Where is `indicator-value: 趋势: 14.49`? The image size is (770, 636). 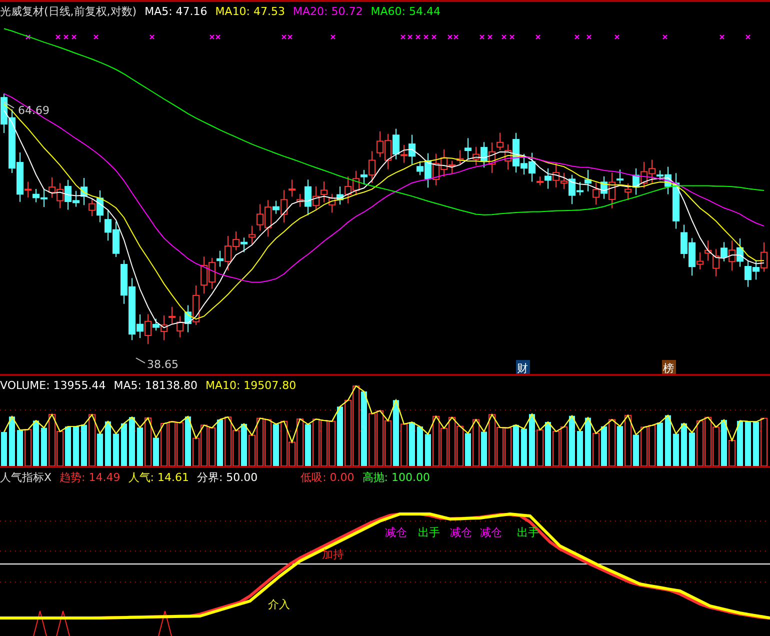
indicator-value: 趋势: 14.49 is located at coordinates (90, 477).